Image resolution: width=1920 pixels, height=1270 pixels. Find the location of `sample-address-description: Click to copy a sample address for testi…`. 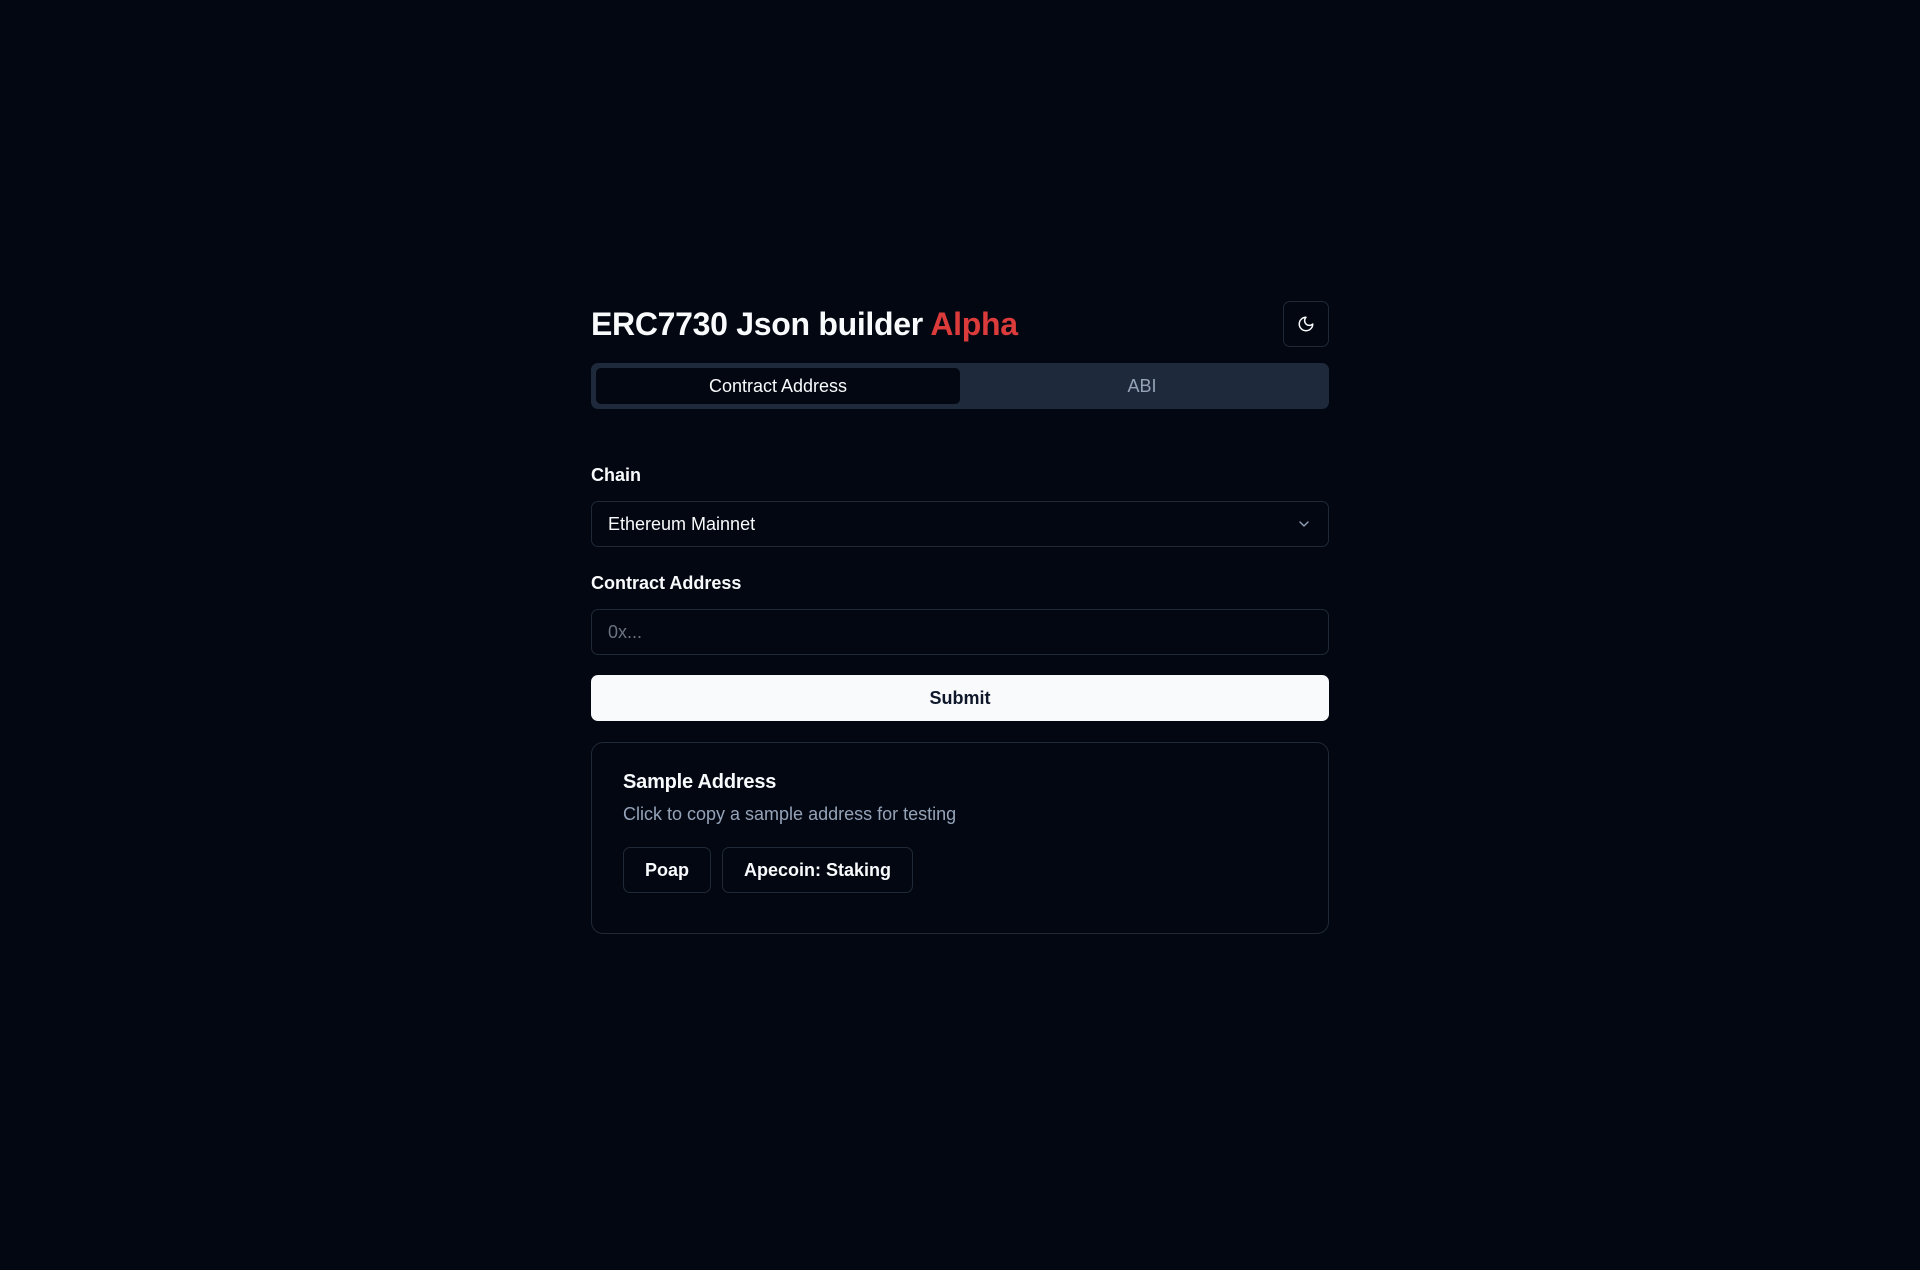

sample-address-description: Click to copy a sample address for testi… is located at coordinates (790, 814).